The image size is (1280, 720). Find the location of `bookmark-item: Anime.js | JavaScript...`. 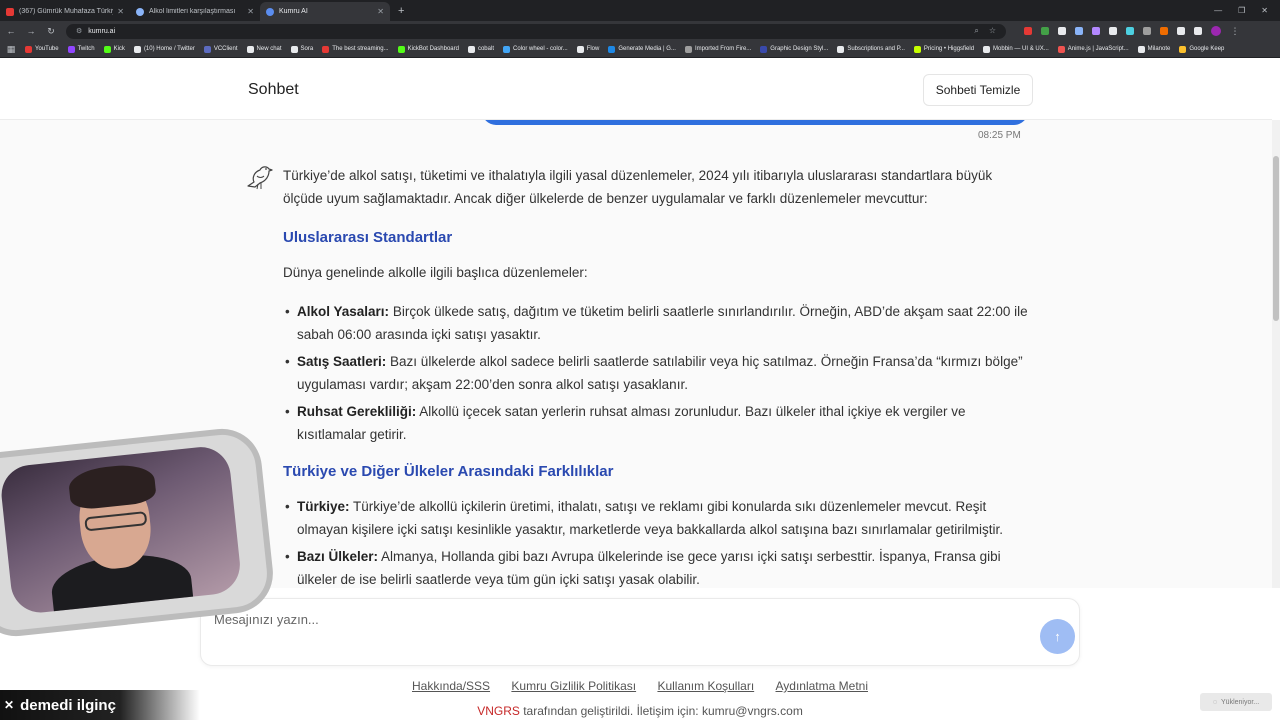

bookmark-item: Anime.js | JavaScript... is located at coordinates (1093, 49).